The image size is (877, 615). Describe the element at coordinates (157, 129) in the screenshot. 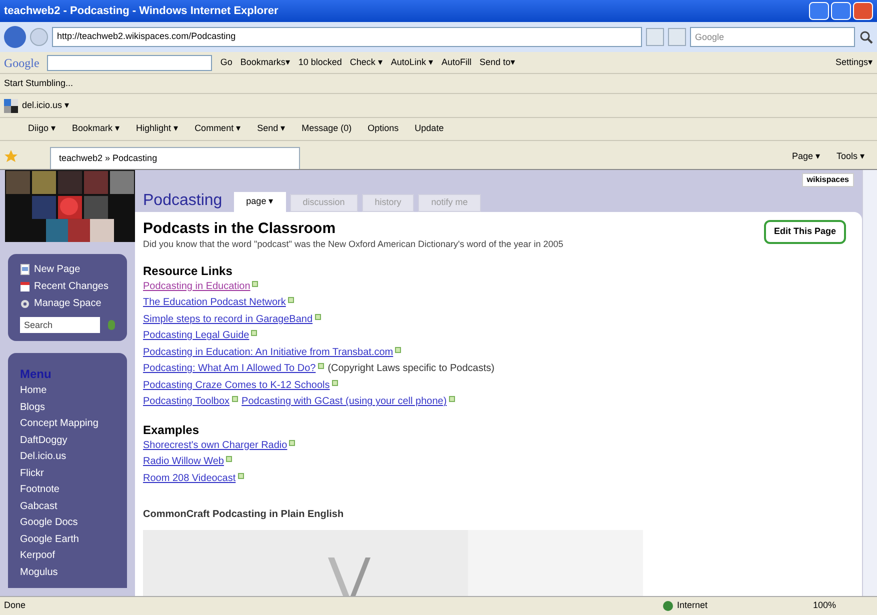

I see `toolbar-button: Highlight ▾` at that location.